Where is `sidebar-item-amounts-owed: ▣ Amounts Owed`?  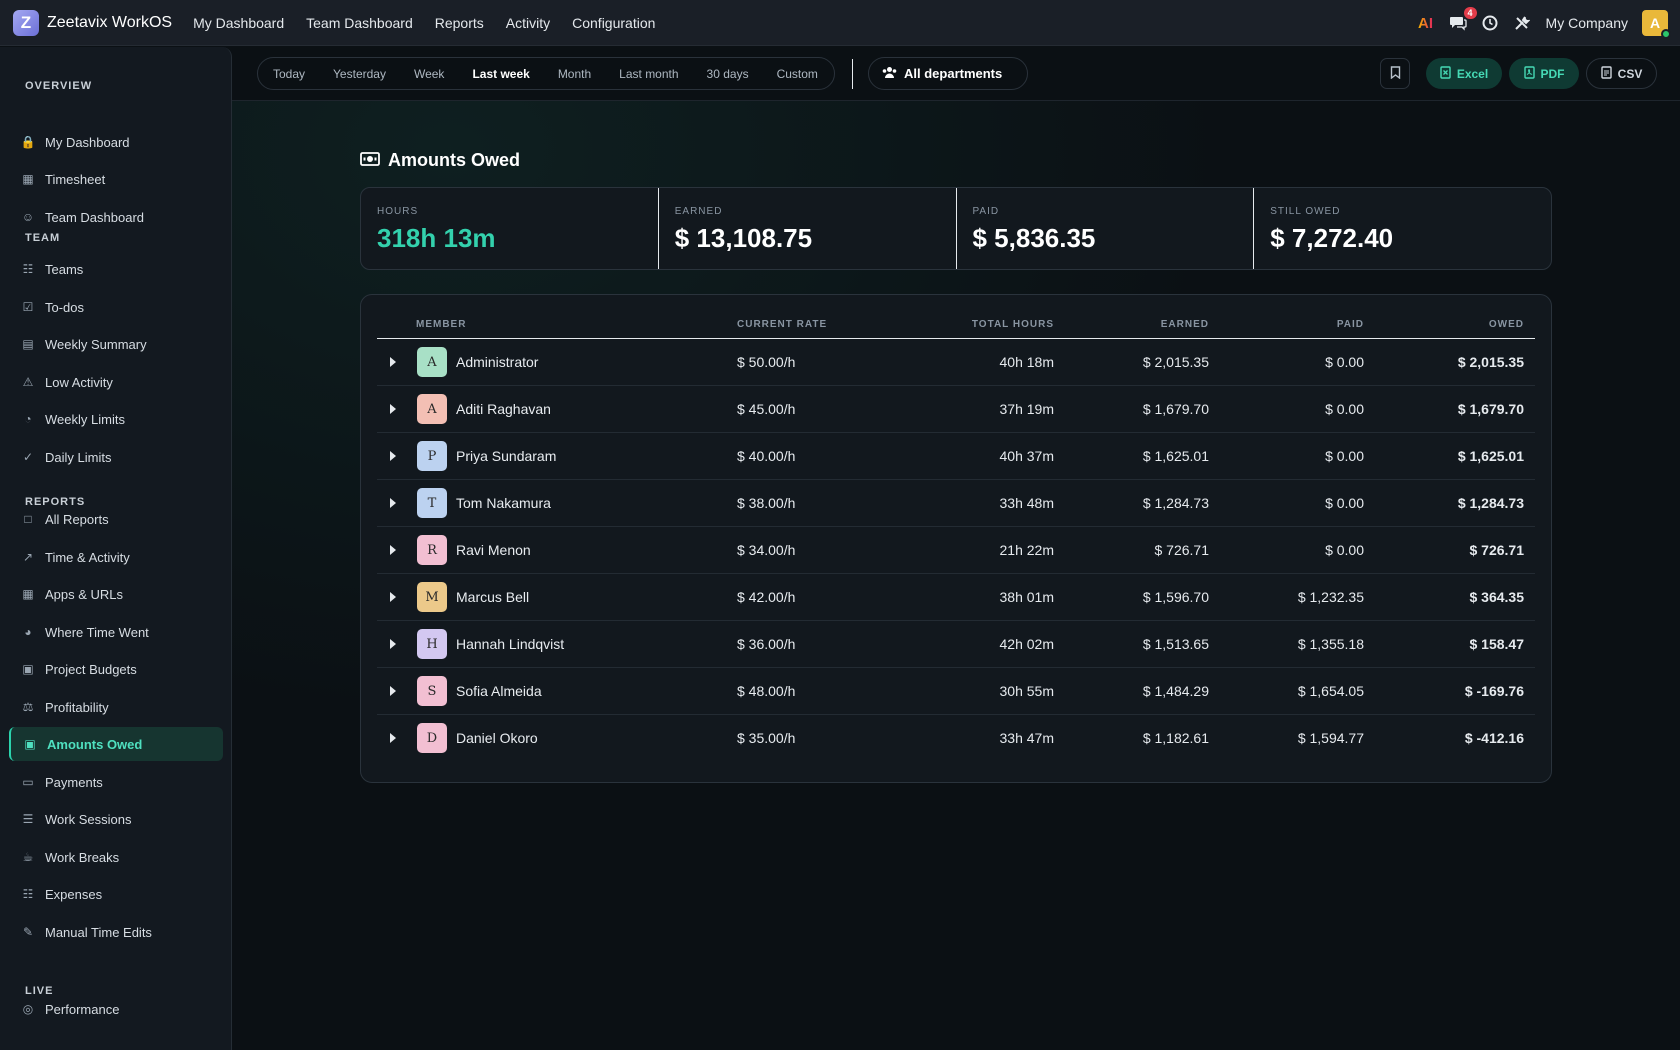
sidebar-item-amounts-owed: ▣ Amounts Owed is located at coordinates (116, 744).